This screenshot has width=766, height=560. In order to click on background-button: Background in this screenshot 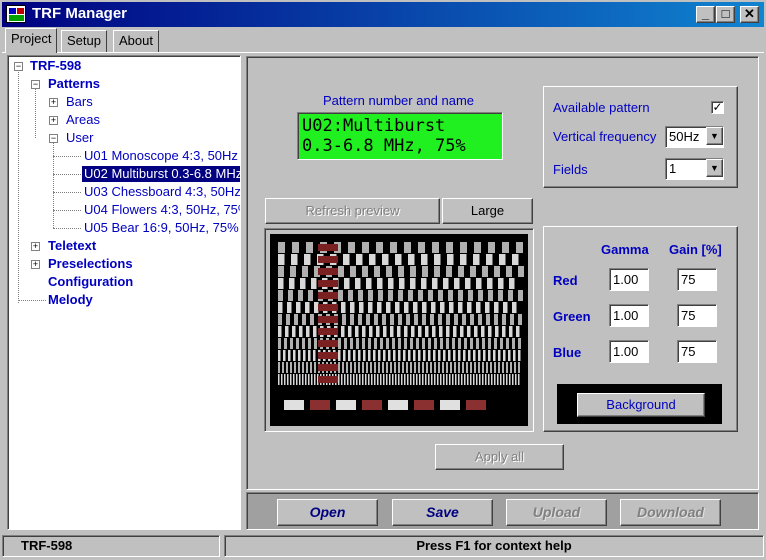, I will do `click(641, 405)`.